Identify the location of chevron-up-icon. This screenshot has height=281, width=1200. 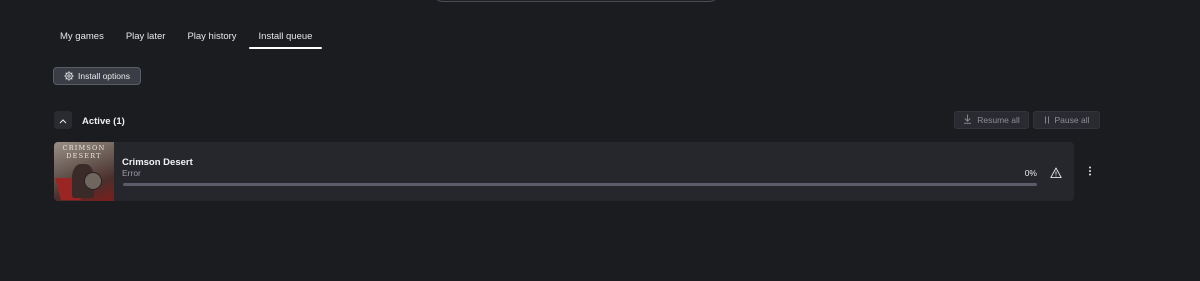
(63, 120).